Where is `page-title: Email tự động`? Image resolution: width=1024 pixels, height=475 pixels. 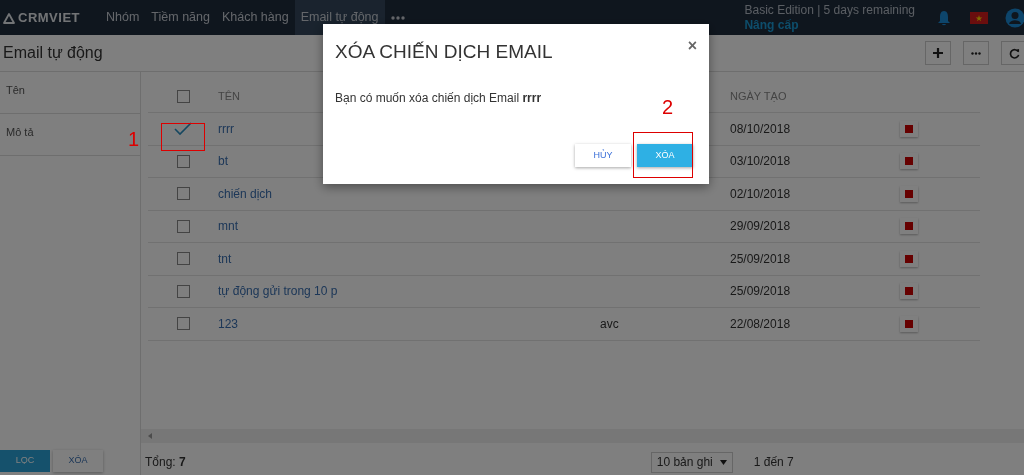 page-title: Email tự động is located at coordinates (53, 53).